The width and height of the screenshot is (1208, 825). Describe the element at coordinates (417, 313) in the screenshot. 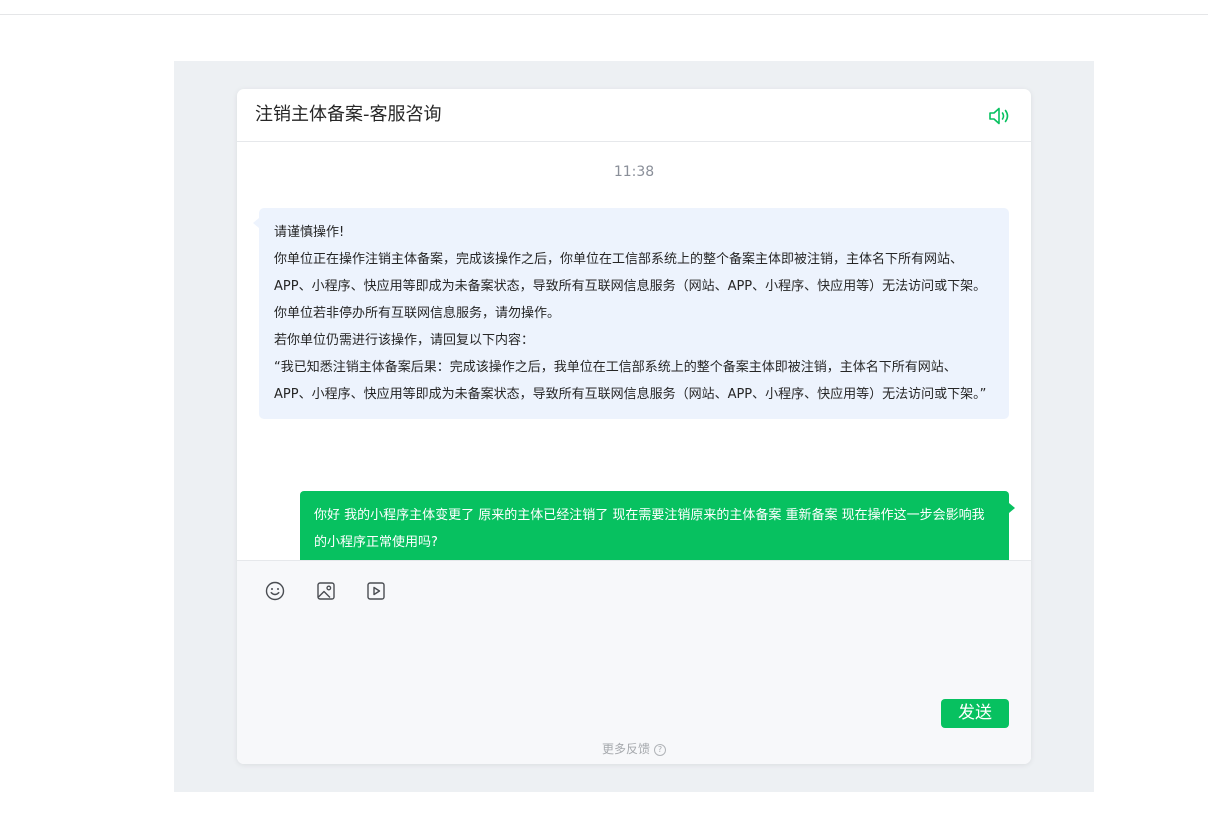

I see `message-line: 你单位若非停办所有互联网信息服务，请勿操作。` at that location.